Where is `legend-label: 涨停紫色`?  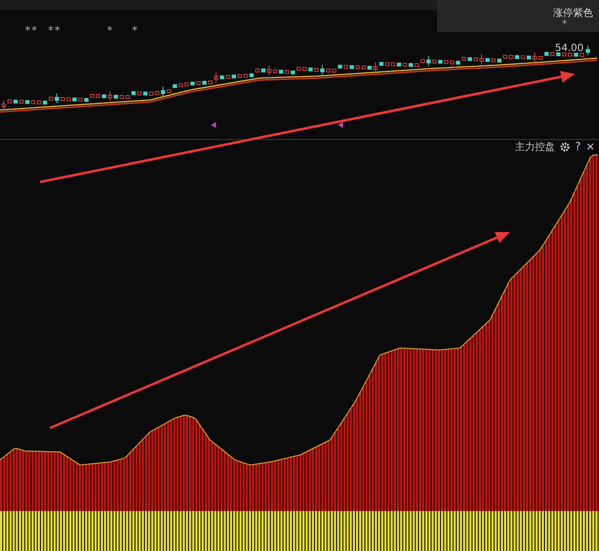
legend-label: 涨停紫色 is located at coordinates (573, 13).